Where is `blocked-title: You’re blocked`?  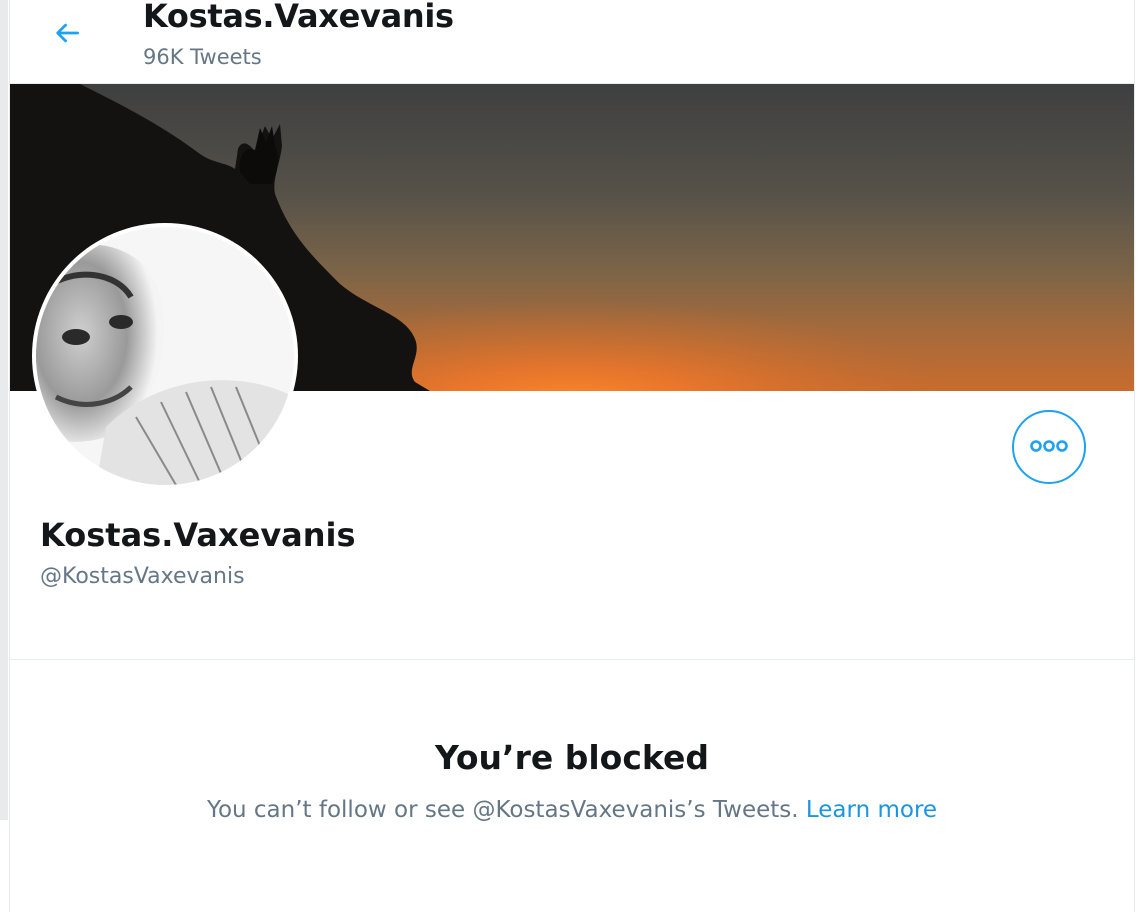 blocked-title: You’re blocked is located at coordinates (572, 757).